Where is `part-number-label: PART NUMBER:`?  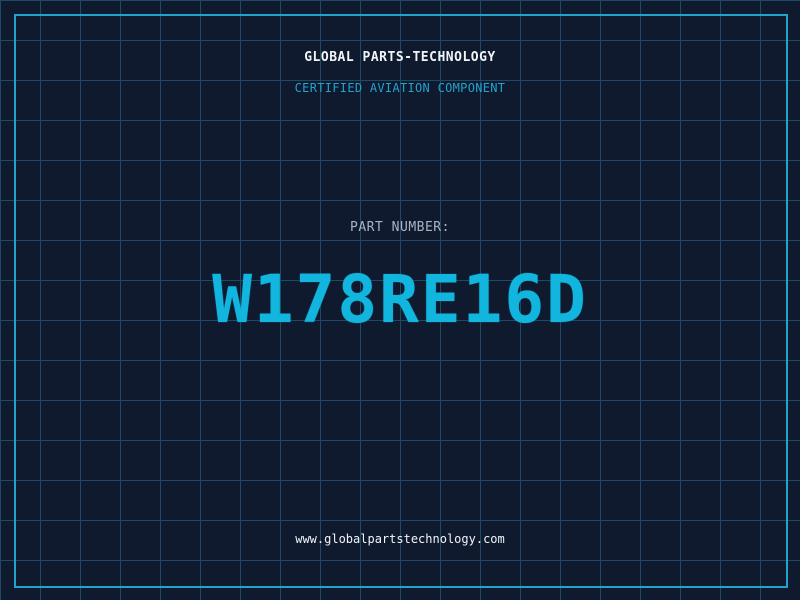 part-number-label: PART NUMBER: is located at coordinates (400, 227).